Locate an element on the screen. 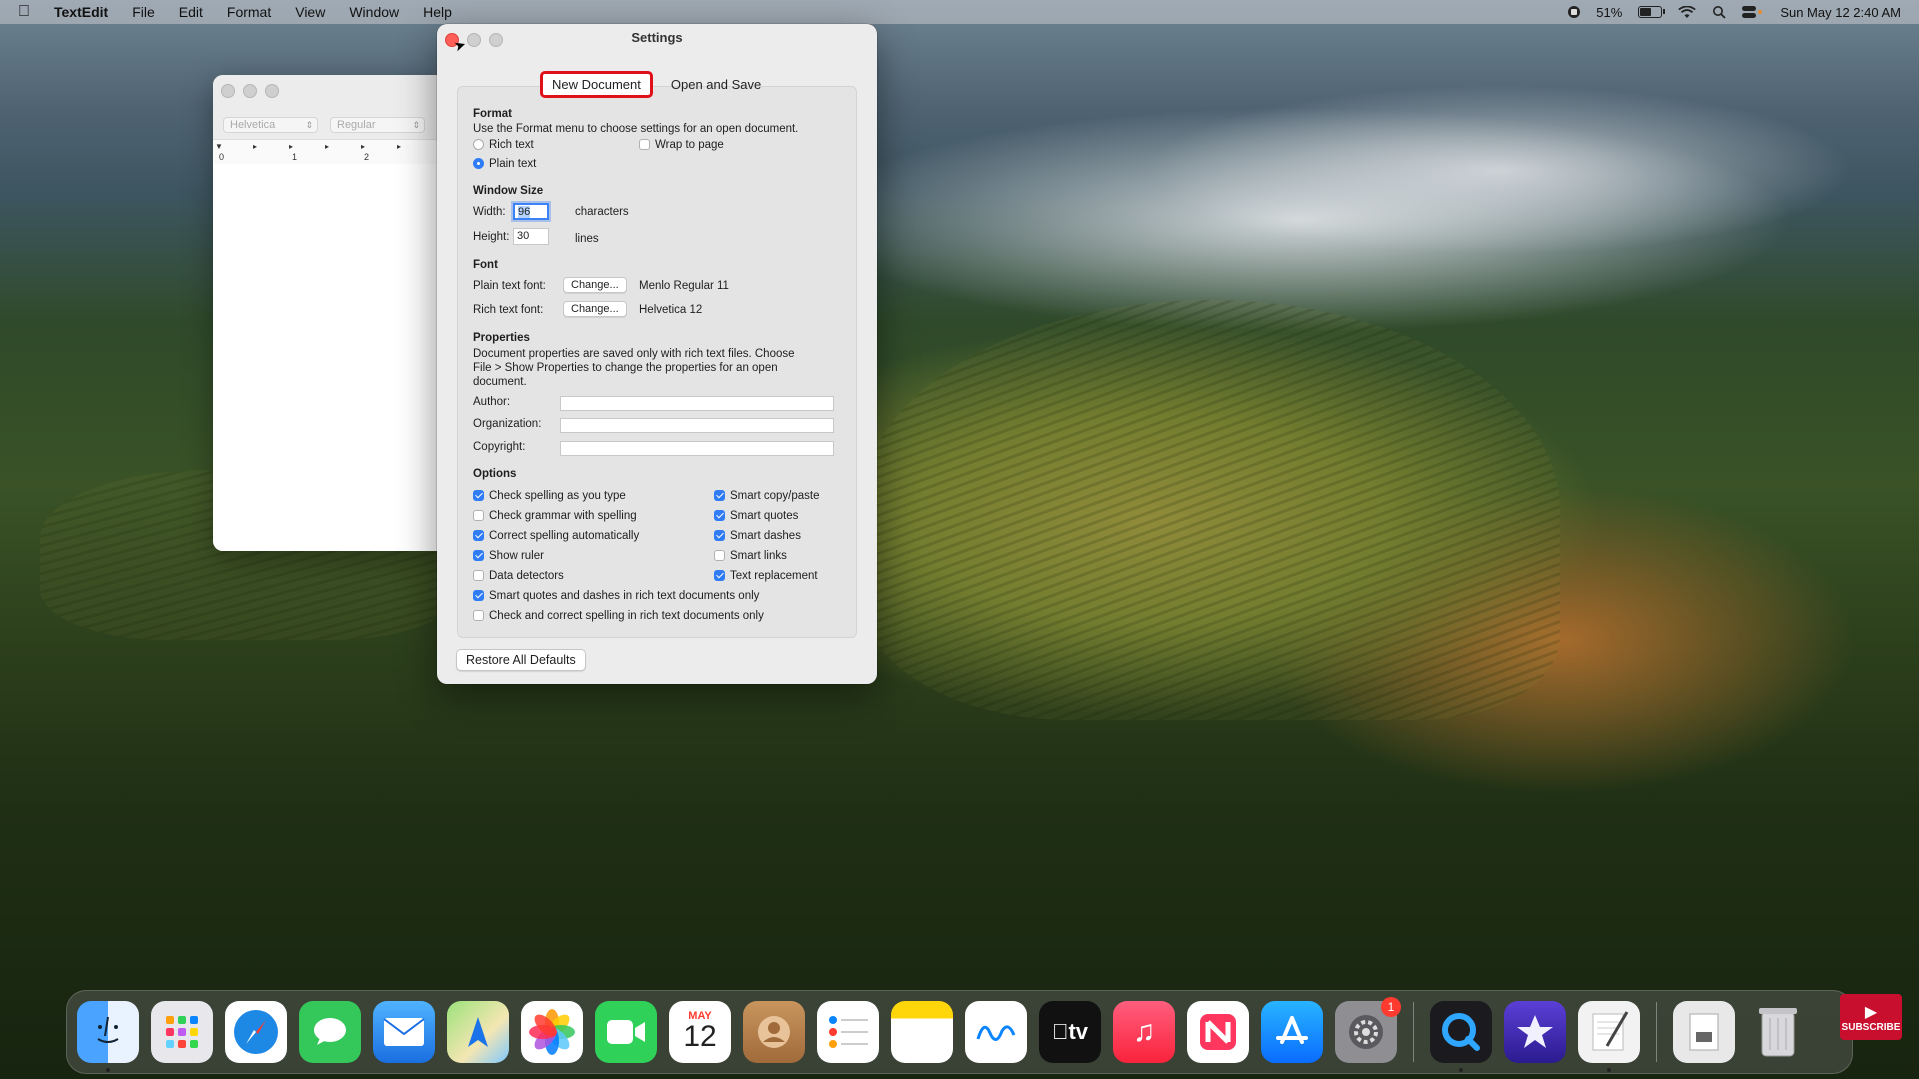 The image size is (1919, 1079). width-field: 96 is located at coordinates (531, 211).